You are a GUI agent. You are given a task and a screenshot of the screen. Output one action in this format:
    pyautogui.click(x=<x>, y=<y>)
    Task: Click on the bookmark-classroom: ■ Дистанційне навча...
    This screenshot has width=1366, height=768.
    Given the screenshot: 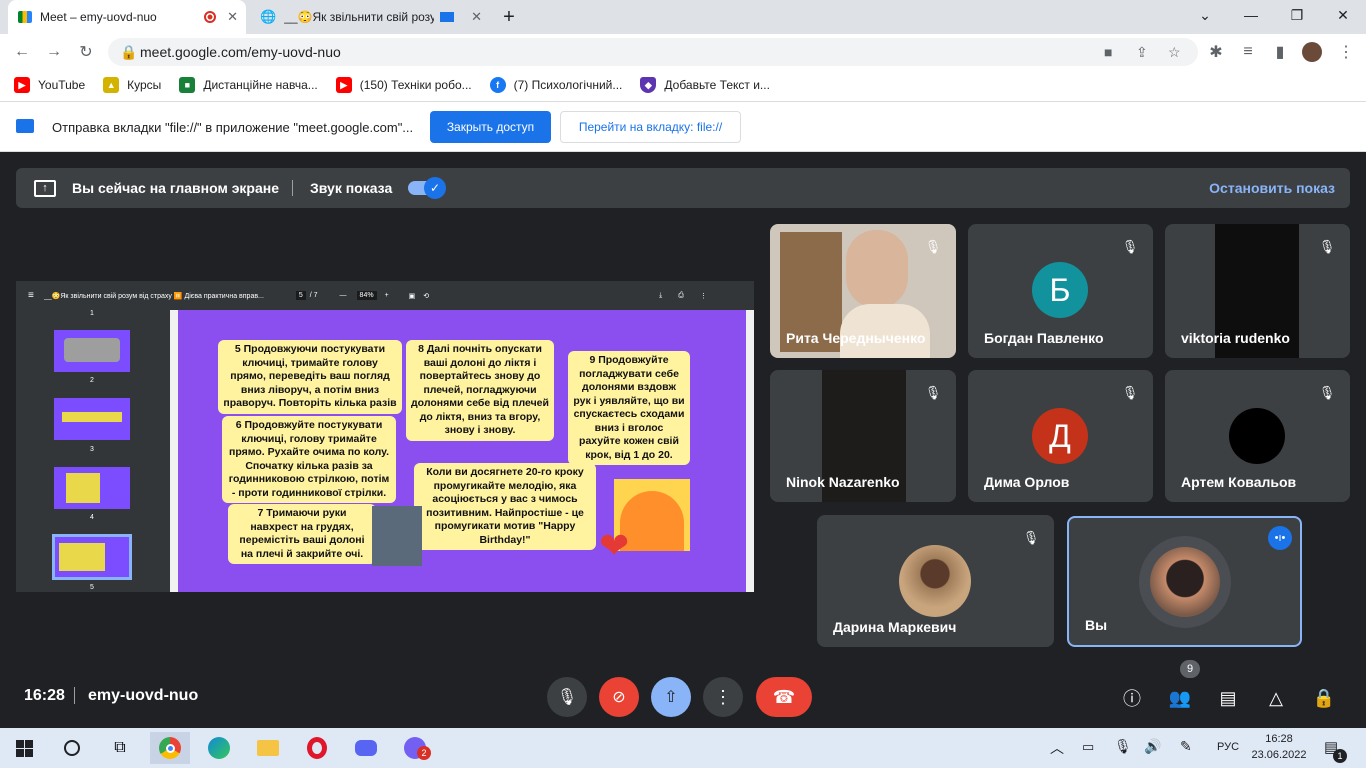 What is the action you would take?
    pyautogui.click(x=248, y=85)
    